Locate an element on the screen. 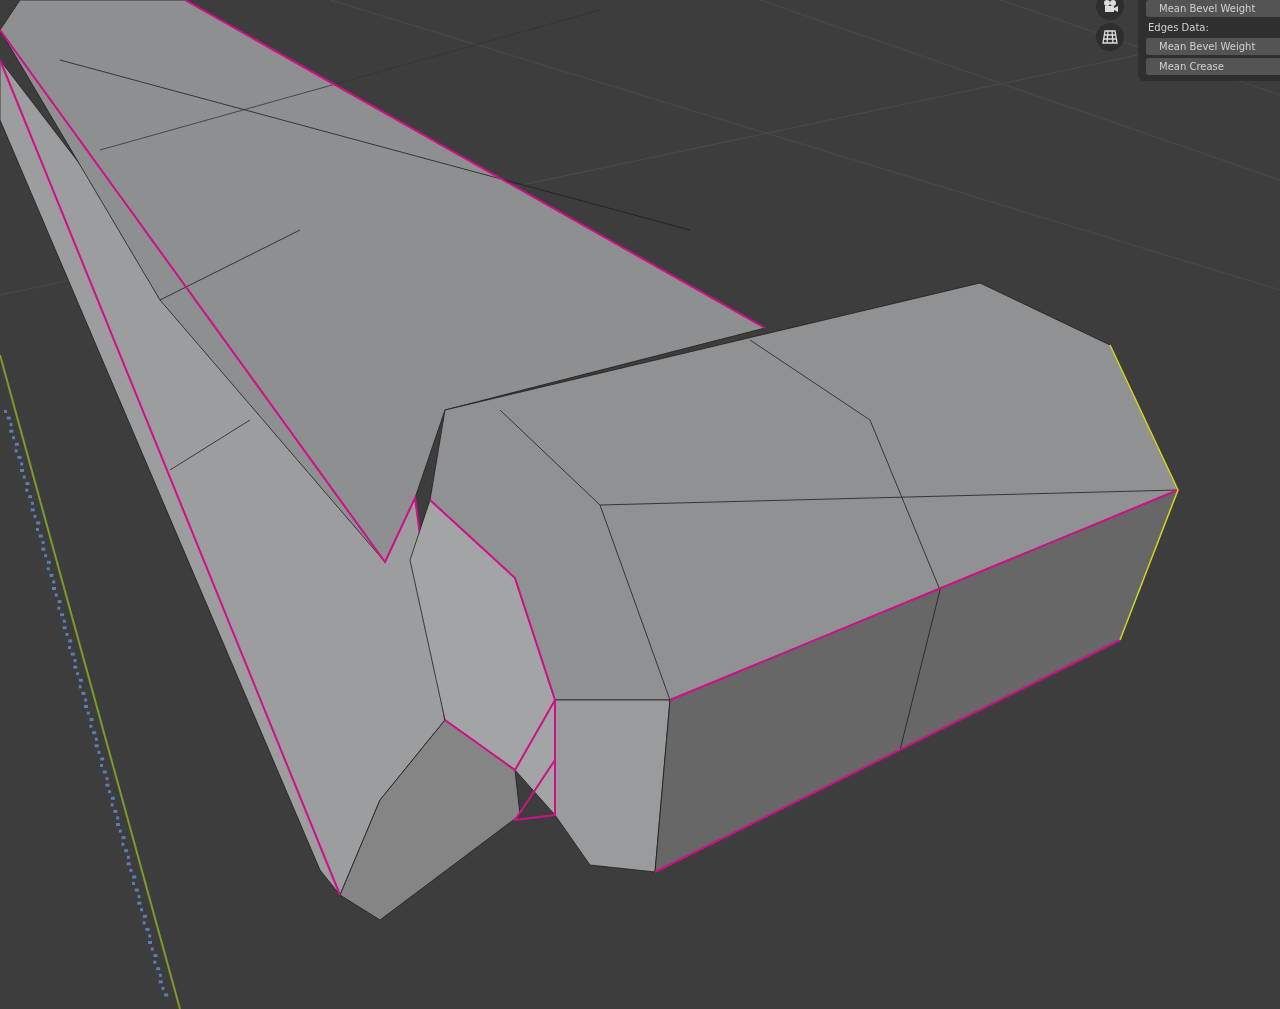 This screenshot has width=1280, height=1009. grid-view-button is located at coordinates (1110, 37).